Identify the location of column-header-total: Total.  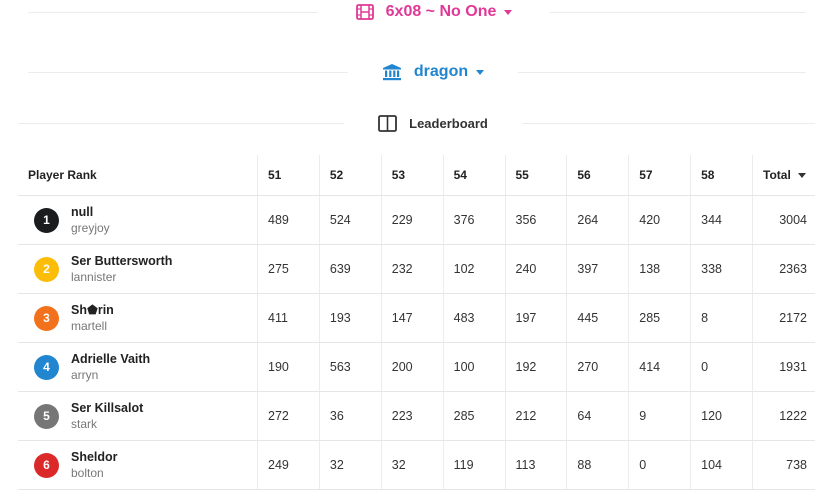
(783, 175).